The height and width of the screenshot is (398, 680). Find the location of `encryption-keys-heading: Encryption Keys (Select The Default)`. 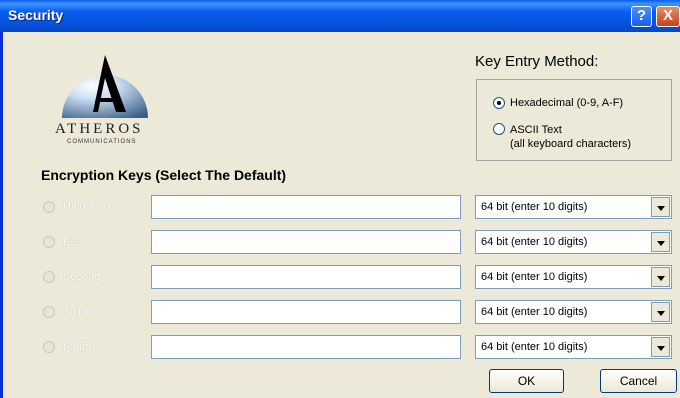

encryption-keys-heading: Encryption Keys (Select The Default) is located at coordinates (164, 175).